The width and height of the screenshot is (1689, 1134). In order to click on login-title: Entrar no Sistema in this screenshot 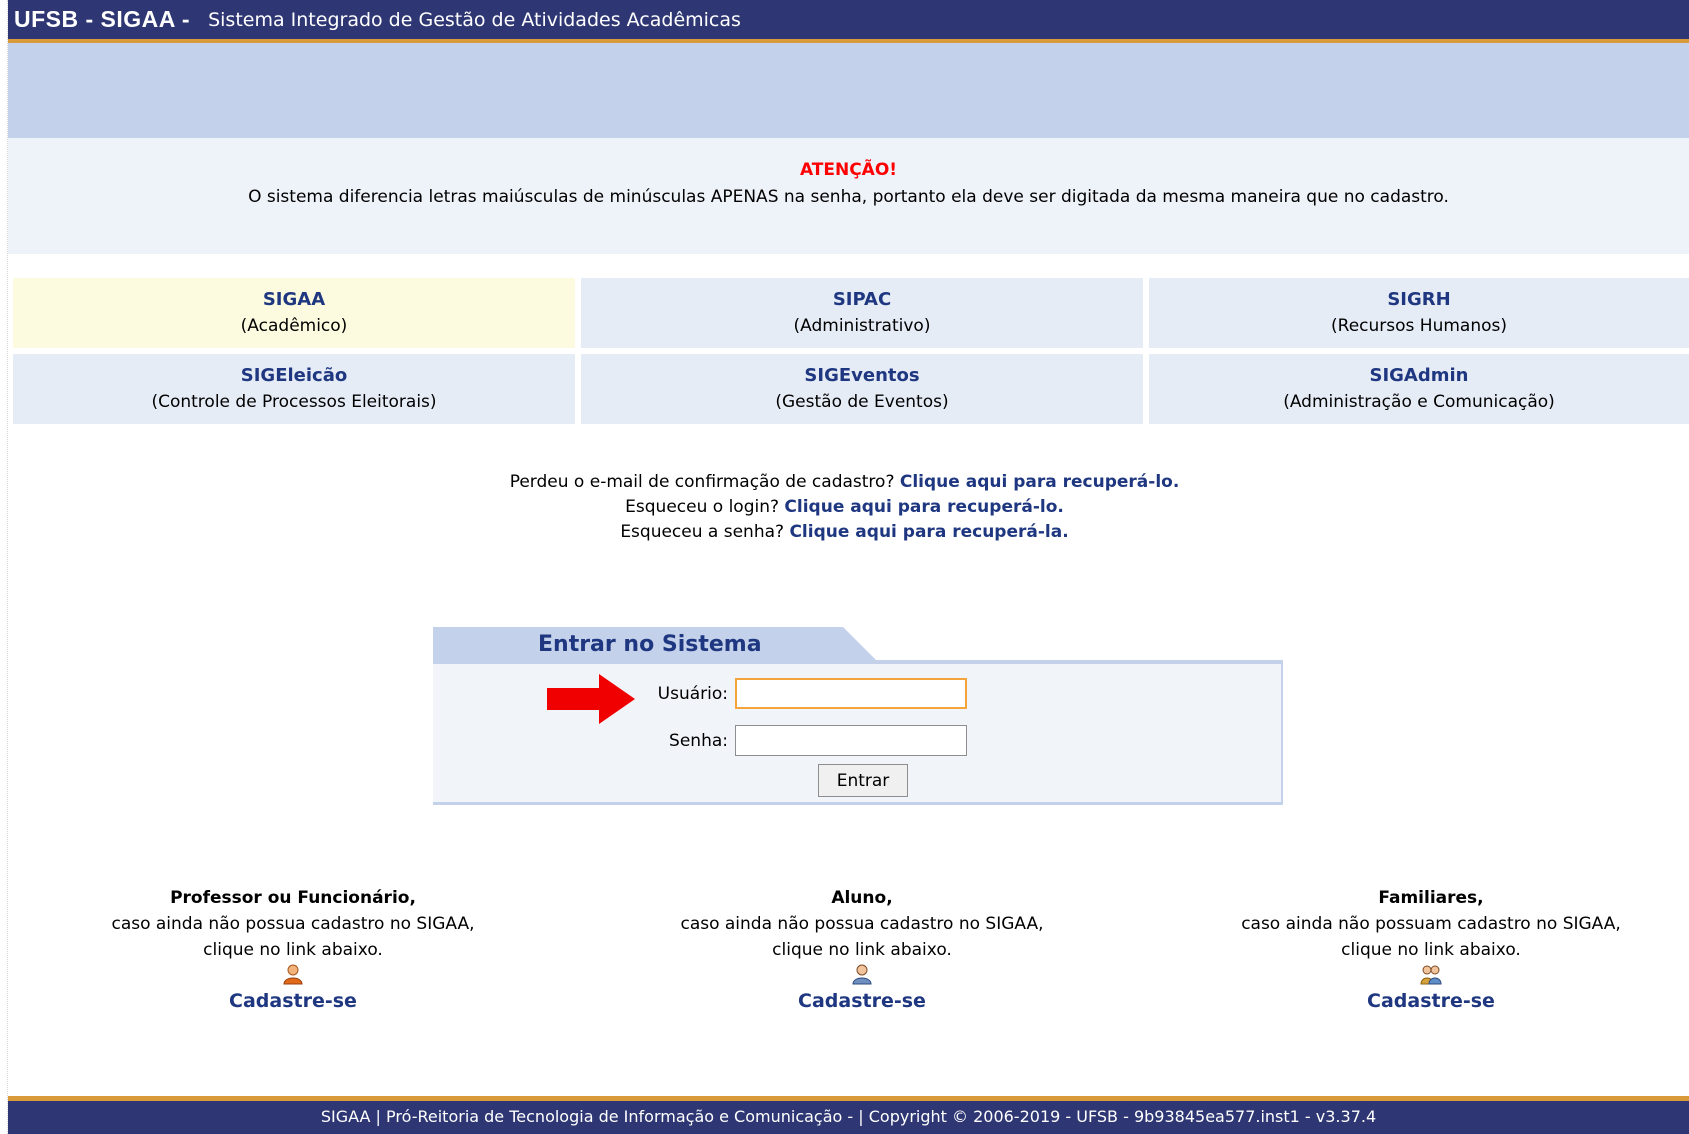, I will do `click(638, 644)`.